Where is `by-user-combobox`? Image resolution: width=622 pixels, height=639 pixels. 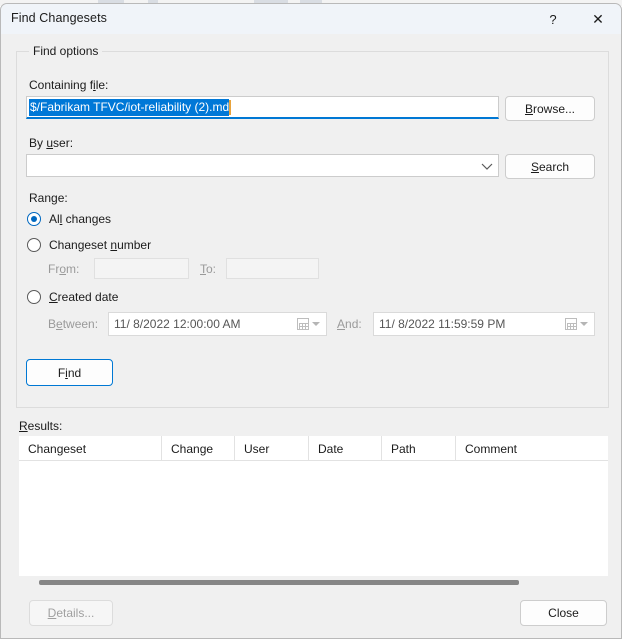 by-user-combobox is located at coordinates (262, 165).